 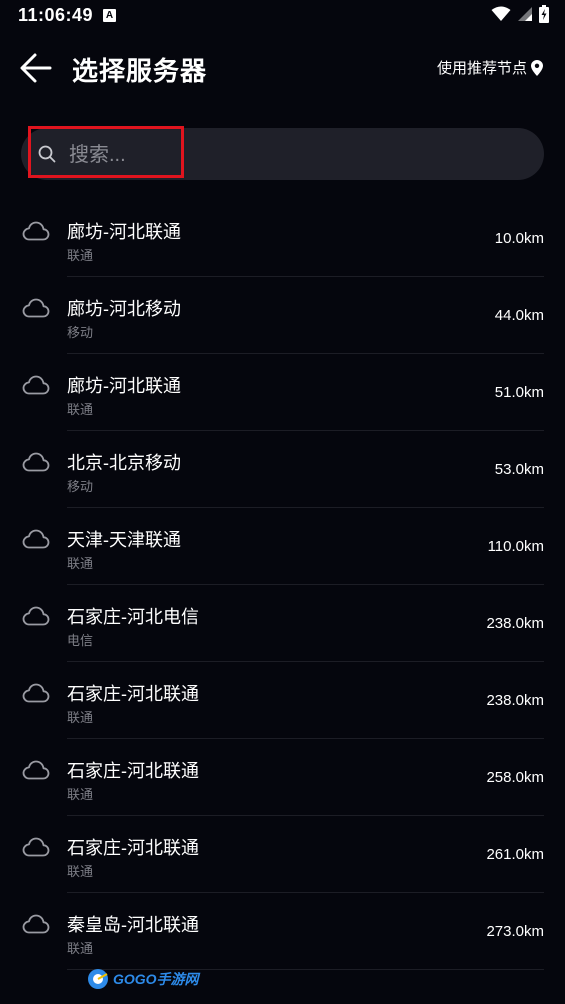 What do you see at coordinates (56, 15) in the screenshot?
I see `status-time: 11:06:49` at bounding box center [56, 15].